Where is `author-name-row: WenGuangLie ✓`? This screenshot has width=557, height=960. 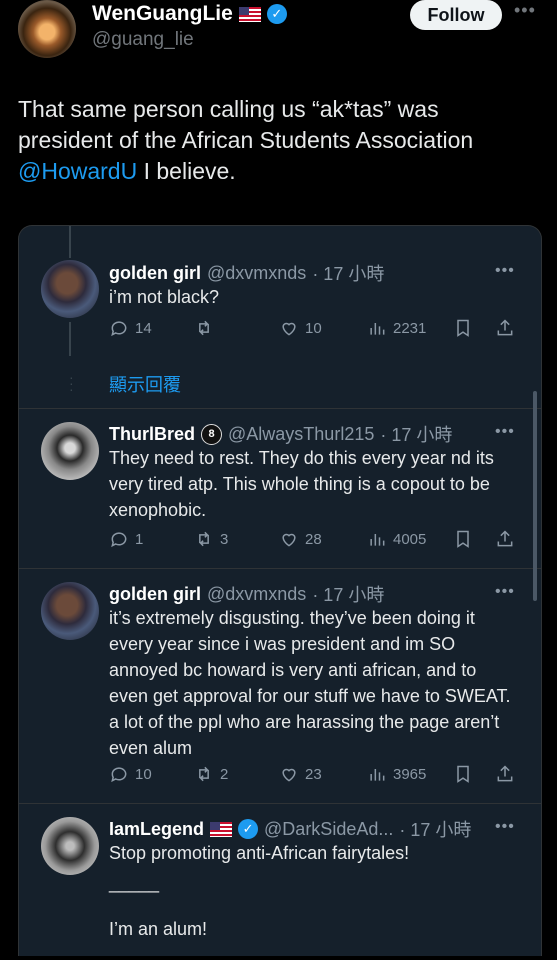
author-name-row: WenGuangLie ✓ is located at coordinates (189, 14).